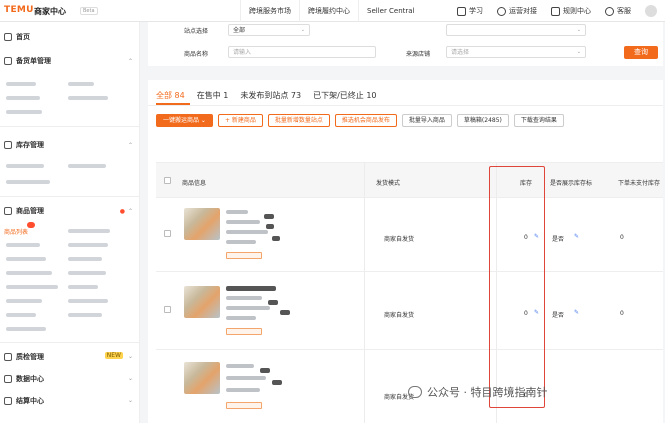  I want to click on query-button: 查询, so click(641, 52).